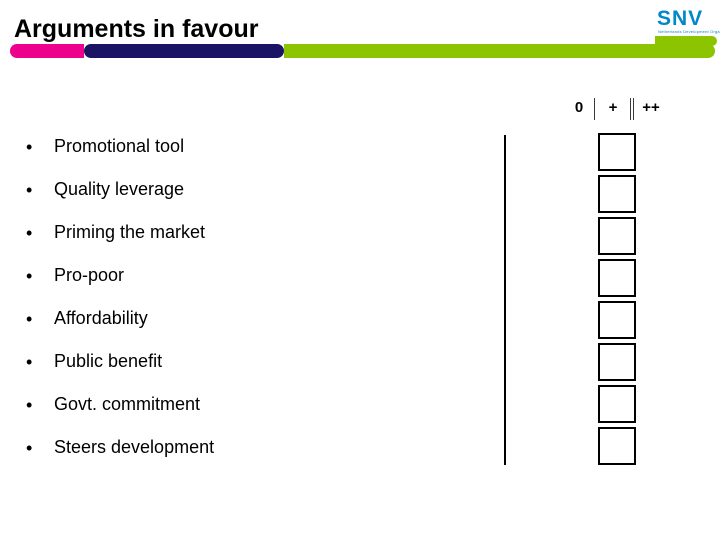  I want to click on list-item-label: Promotional tool, so click(119, 146).